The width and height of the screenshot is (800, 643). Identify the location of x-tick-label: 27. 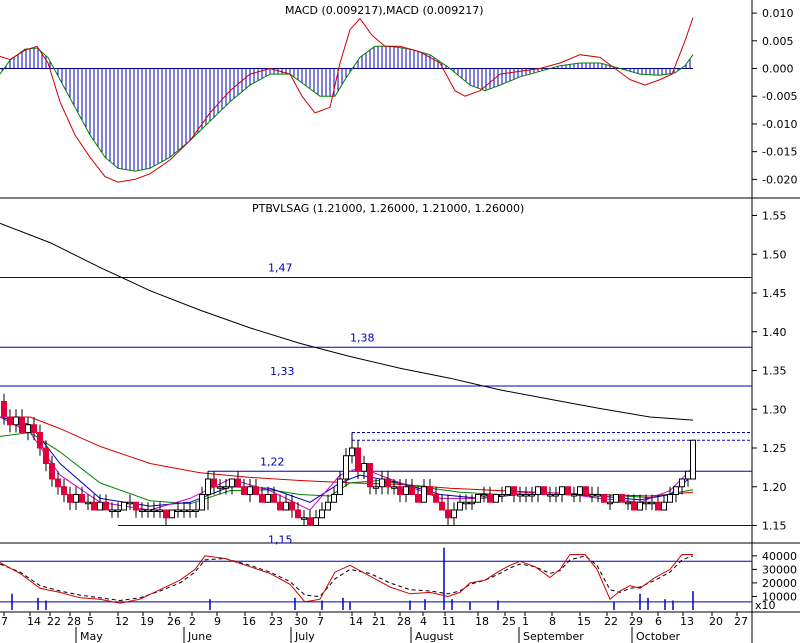
(741, 621).